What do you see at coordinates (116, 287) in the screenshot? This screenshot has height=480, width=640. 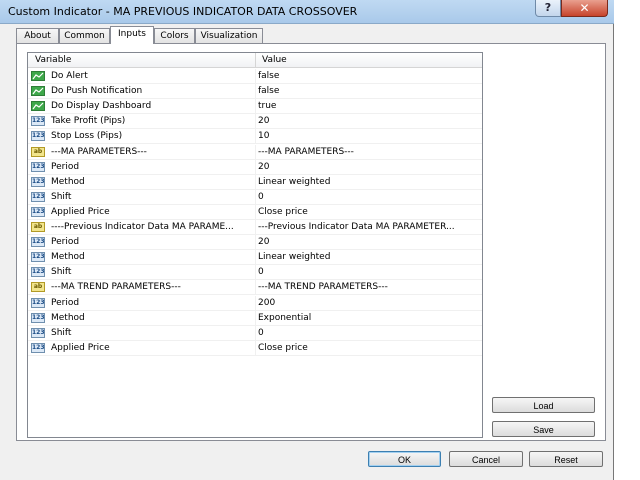 I see `variable-cell: ---MA TREND PARAMETERS---` at bounding box center [116, 287].